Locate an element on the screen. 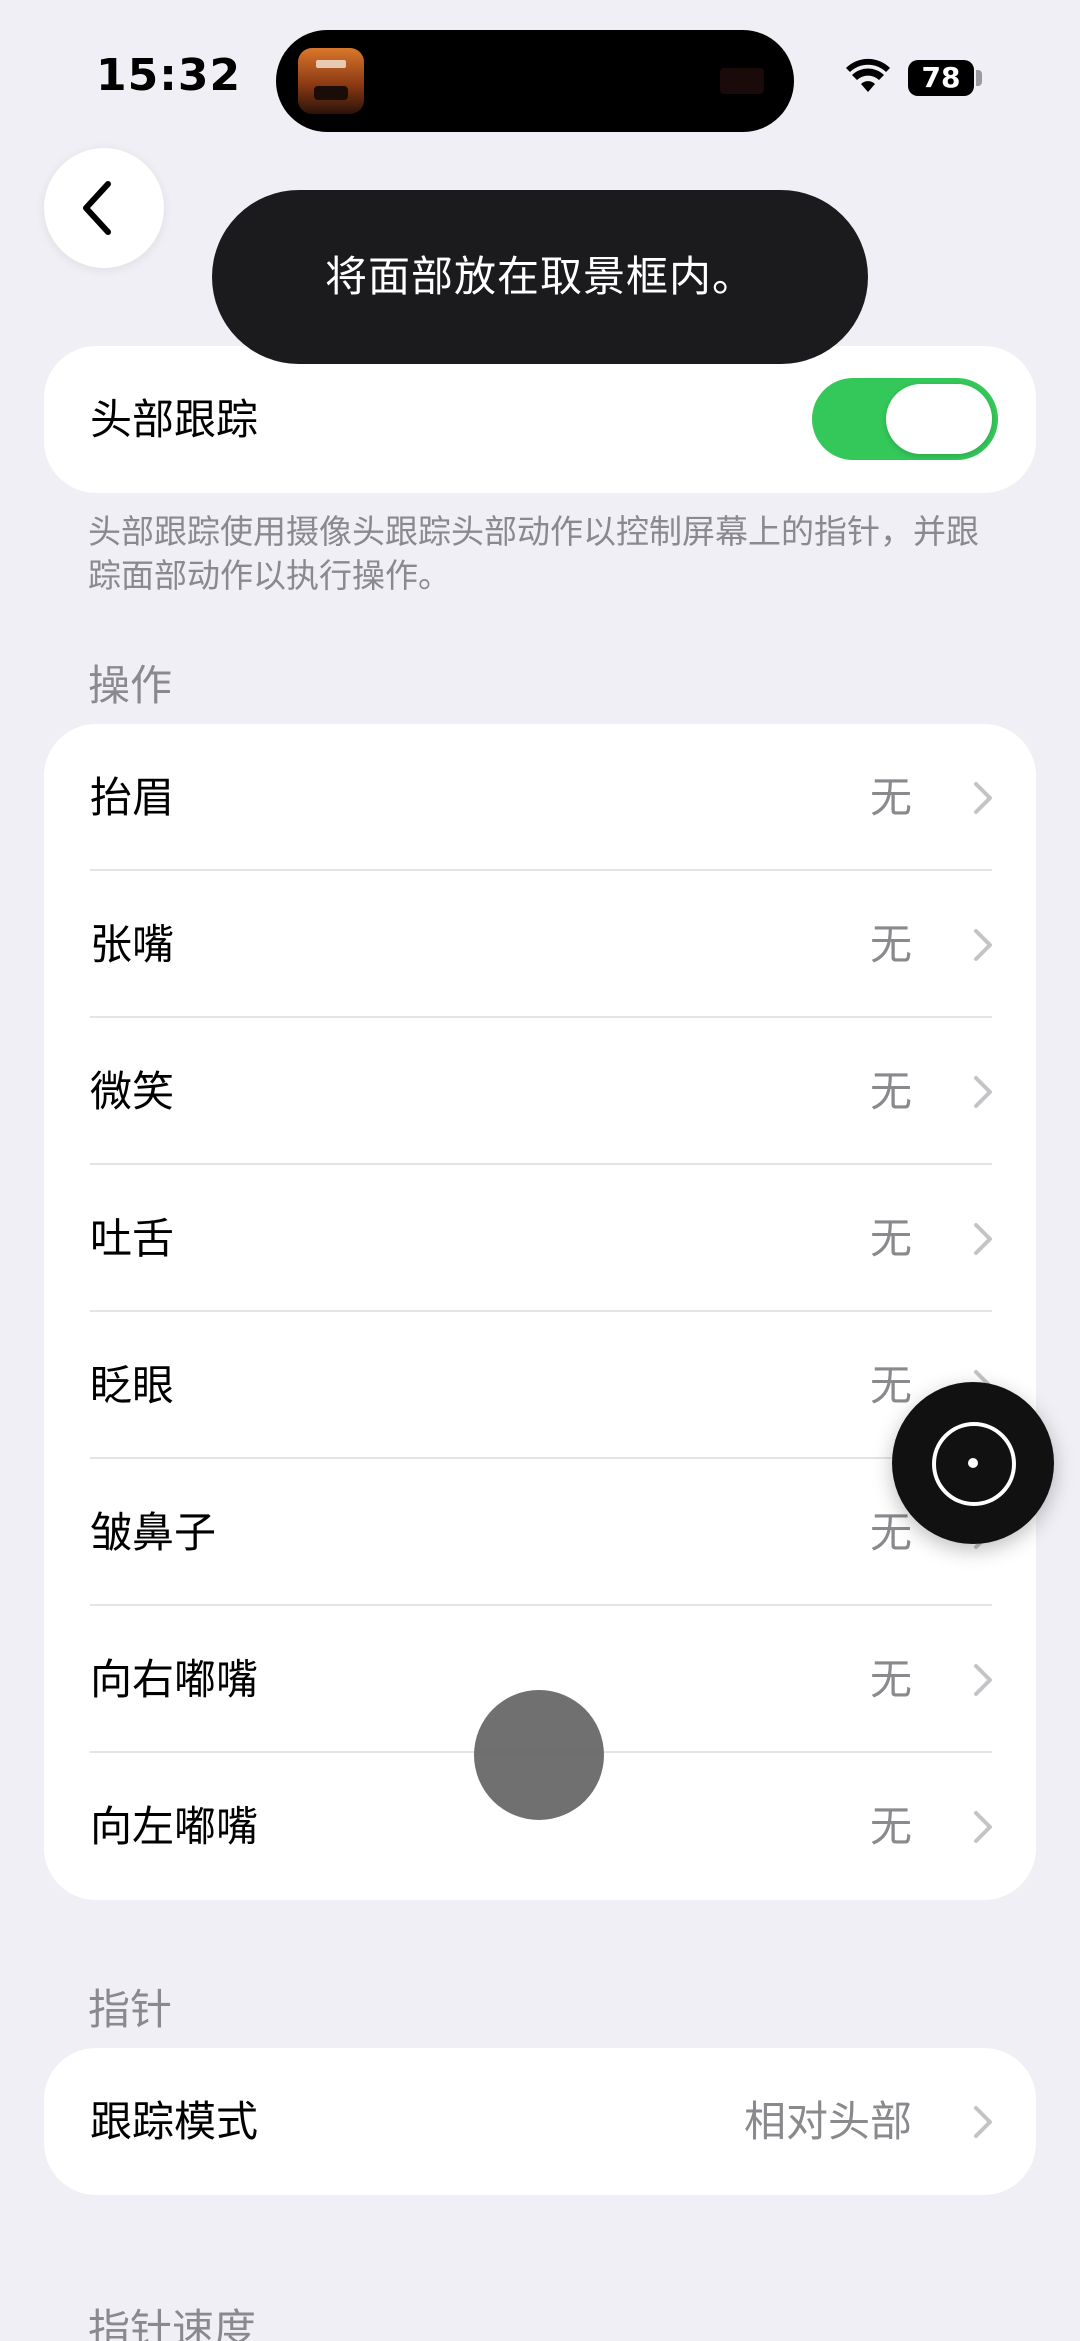 The height and width of the screenshot is (2341, 1080). action-label: 眨眼 is located at coordinates (132, 1385).